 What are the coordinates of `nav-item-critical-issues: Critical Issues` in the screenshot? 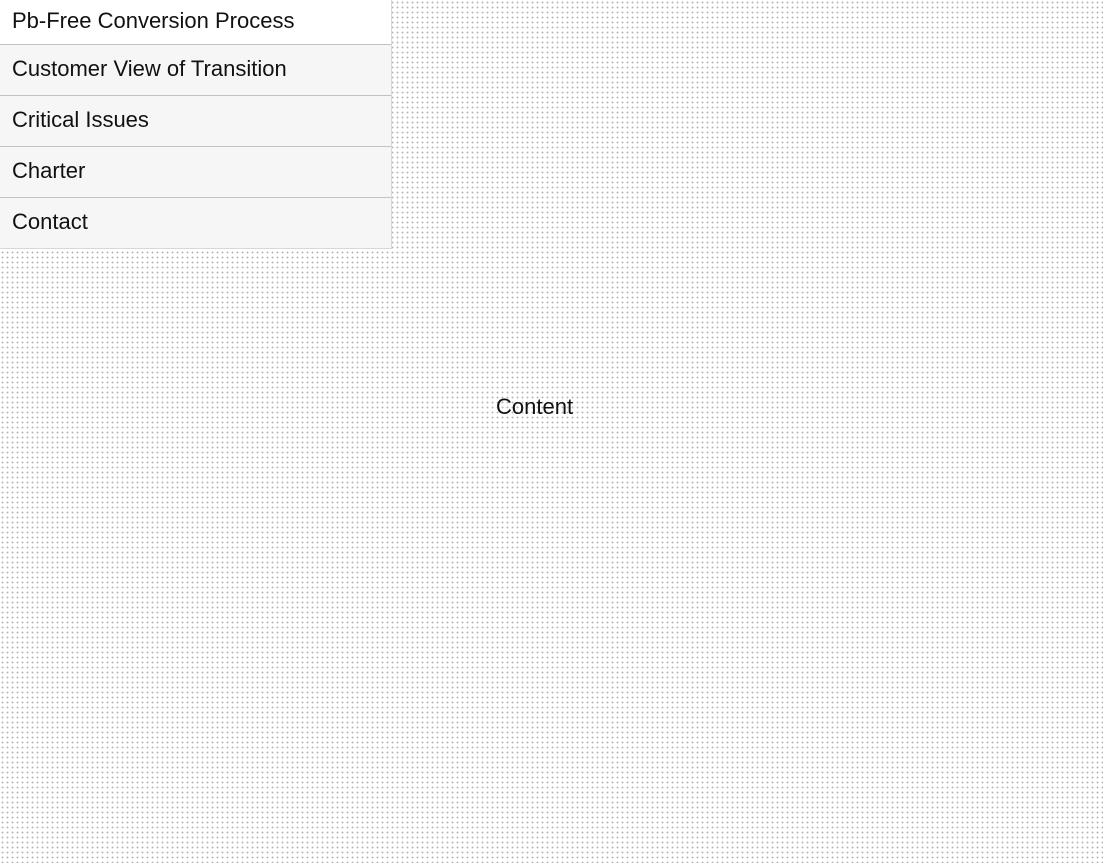 It's located at (195, 121).